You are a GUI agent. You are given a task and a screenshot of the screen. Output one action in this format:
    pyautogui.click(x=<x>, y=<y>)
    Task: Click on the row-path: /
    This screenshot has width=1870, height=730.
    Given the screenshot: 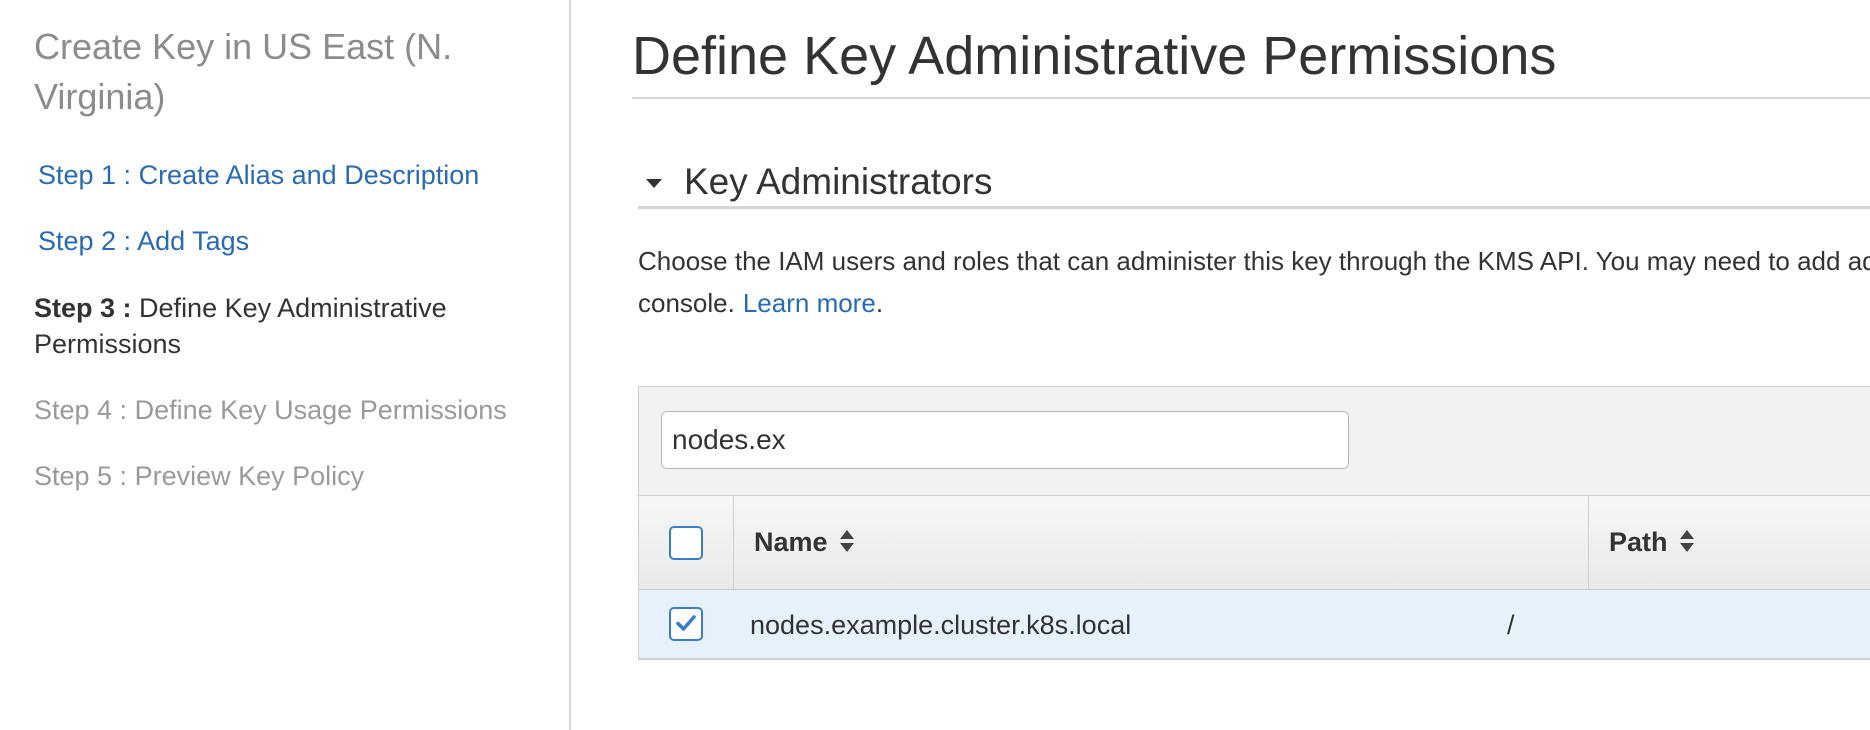 What is the action you would take?
    pyautogui.click(x=1511, y=625)
    